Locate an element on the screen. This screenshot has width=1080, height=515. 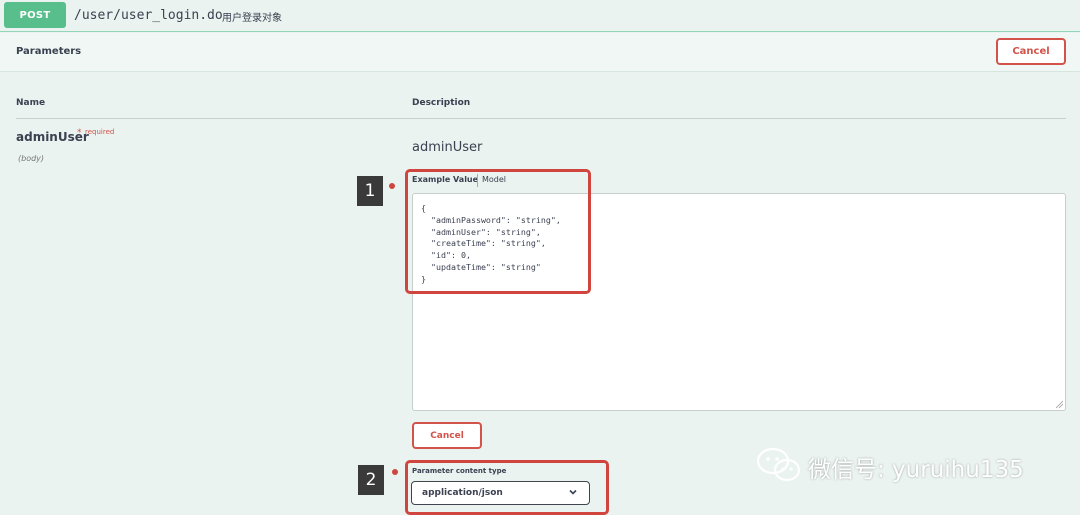
callout-number-2: 2 is located at coordinates (371, 480).